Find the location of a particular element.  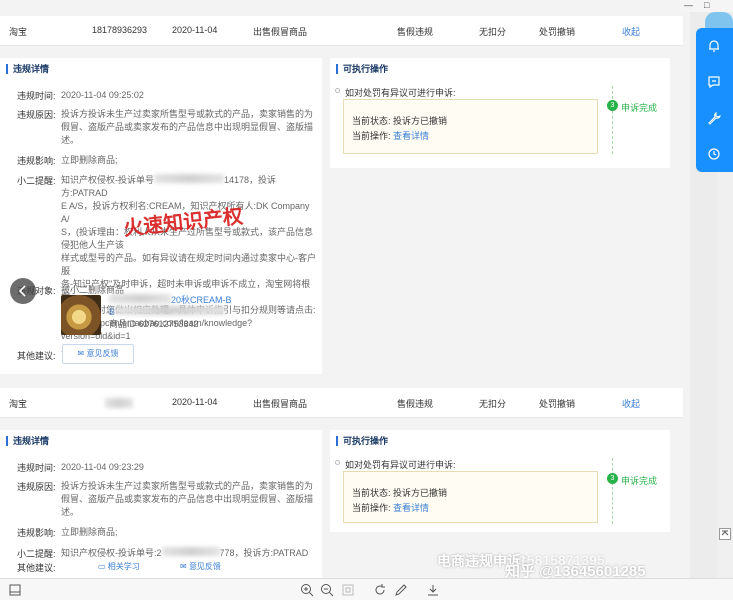

arrow-up-icon is located at coordinates (725, 534).